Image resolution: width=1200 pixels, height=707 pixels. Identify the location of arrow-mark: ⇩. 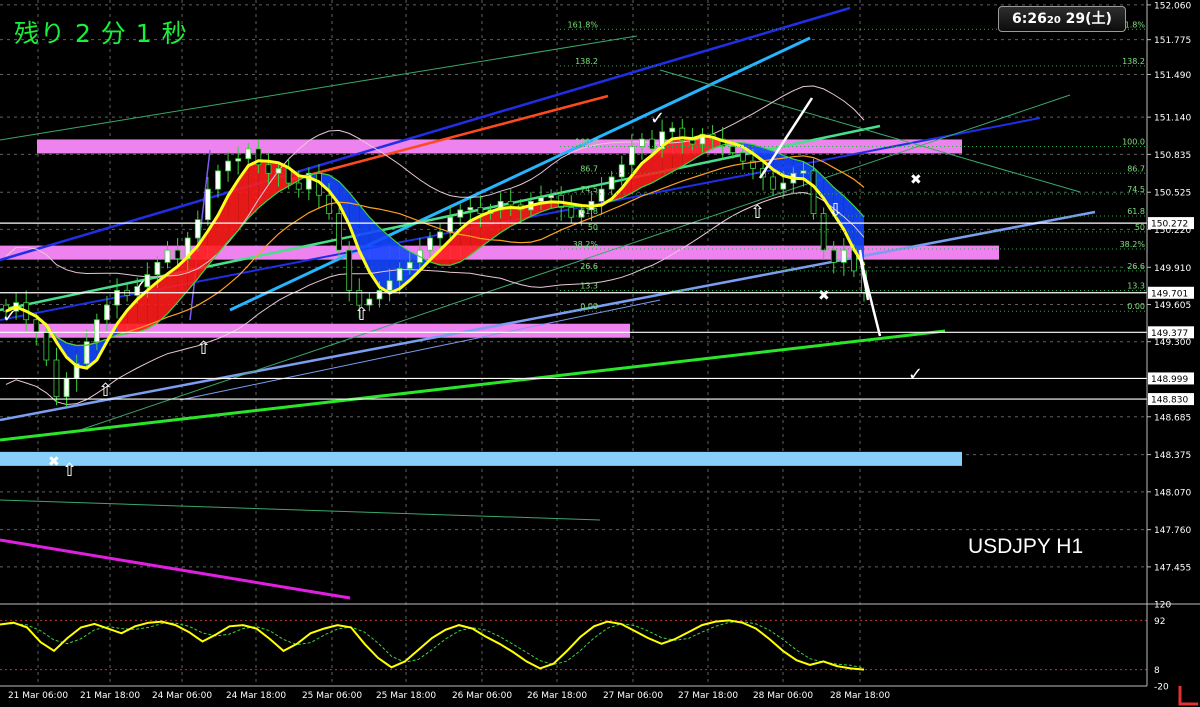
(835, 210).